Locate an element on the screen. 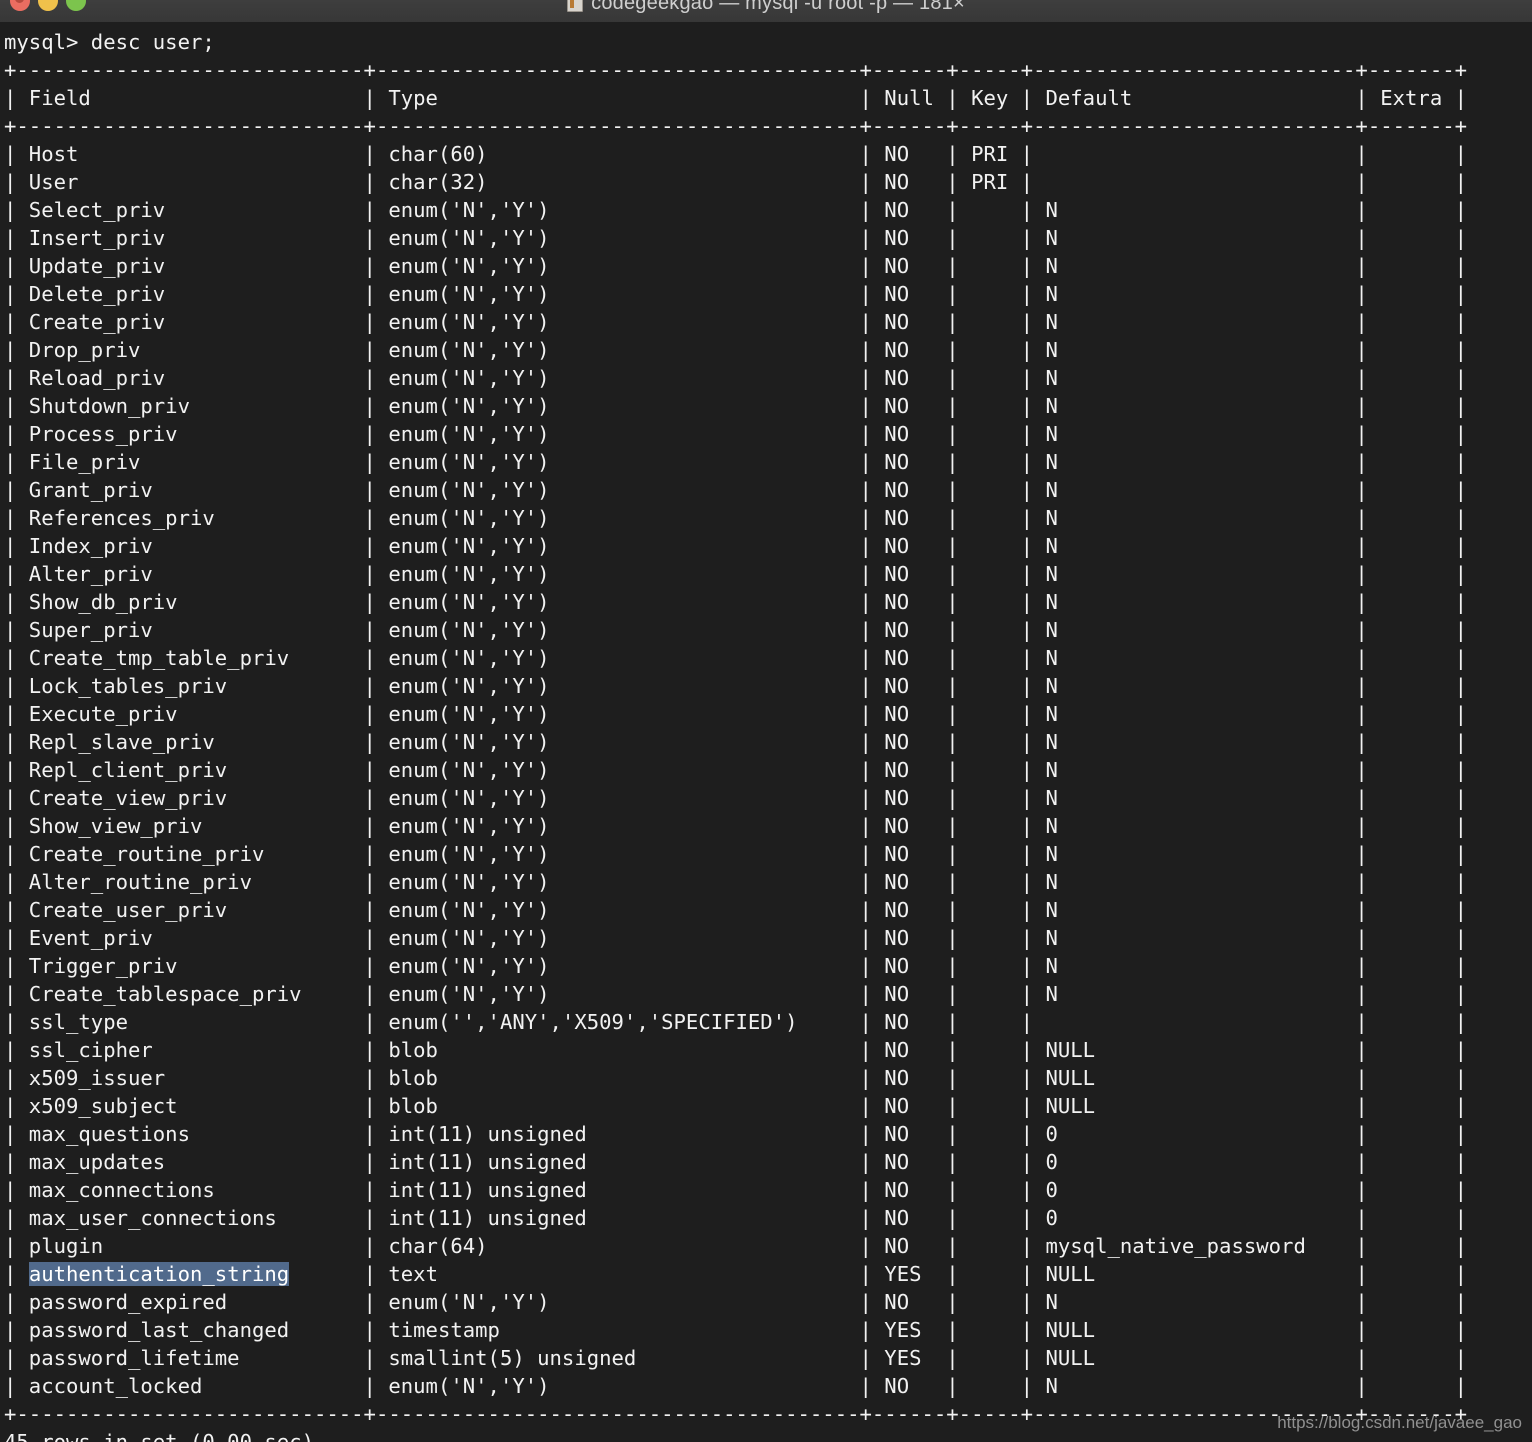  watermark-text: https://blog.csdn.net/javaee_gao is located at coordinates (1399, 1422).